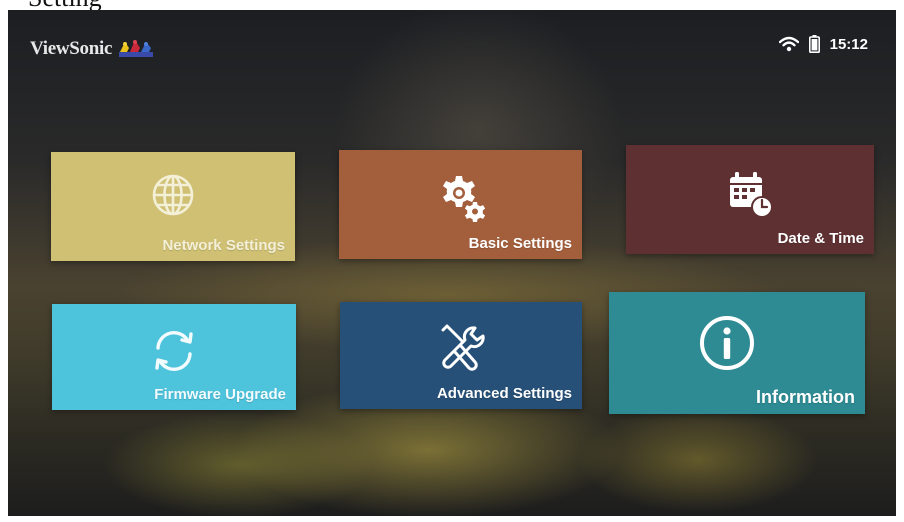 The height and width of the screenshot is (522, 904). Describe the element at coordinates (220, 394) in the screenshot. I see `tile-label: Firmware Upgrade` at that location.